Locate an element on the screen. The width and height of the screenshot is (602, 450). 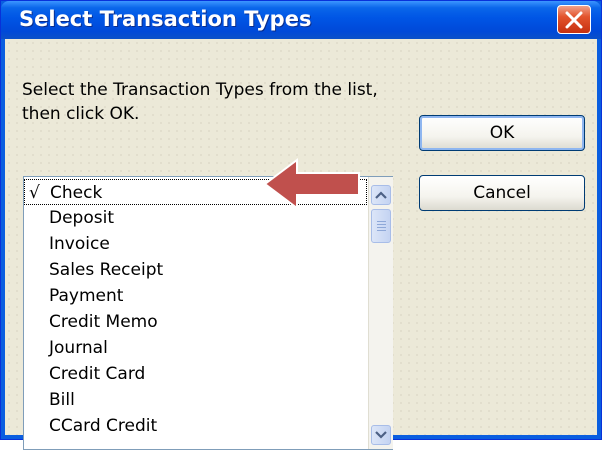
list-item: Sales Receipt is located at coordinates (195, 270).